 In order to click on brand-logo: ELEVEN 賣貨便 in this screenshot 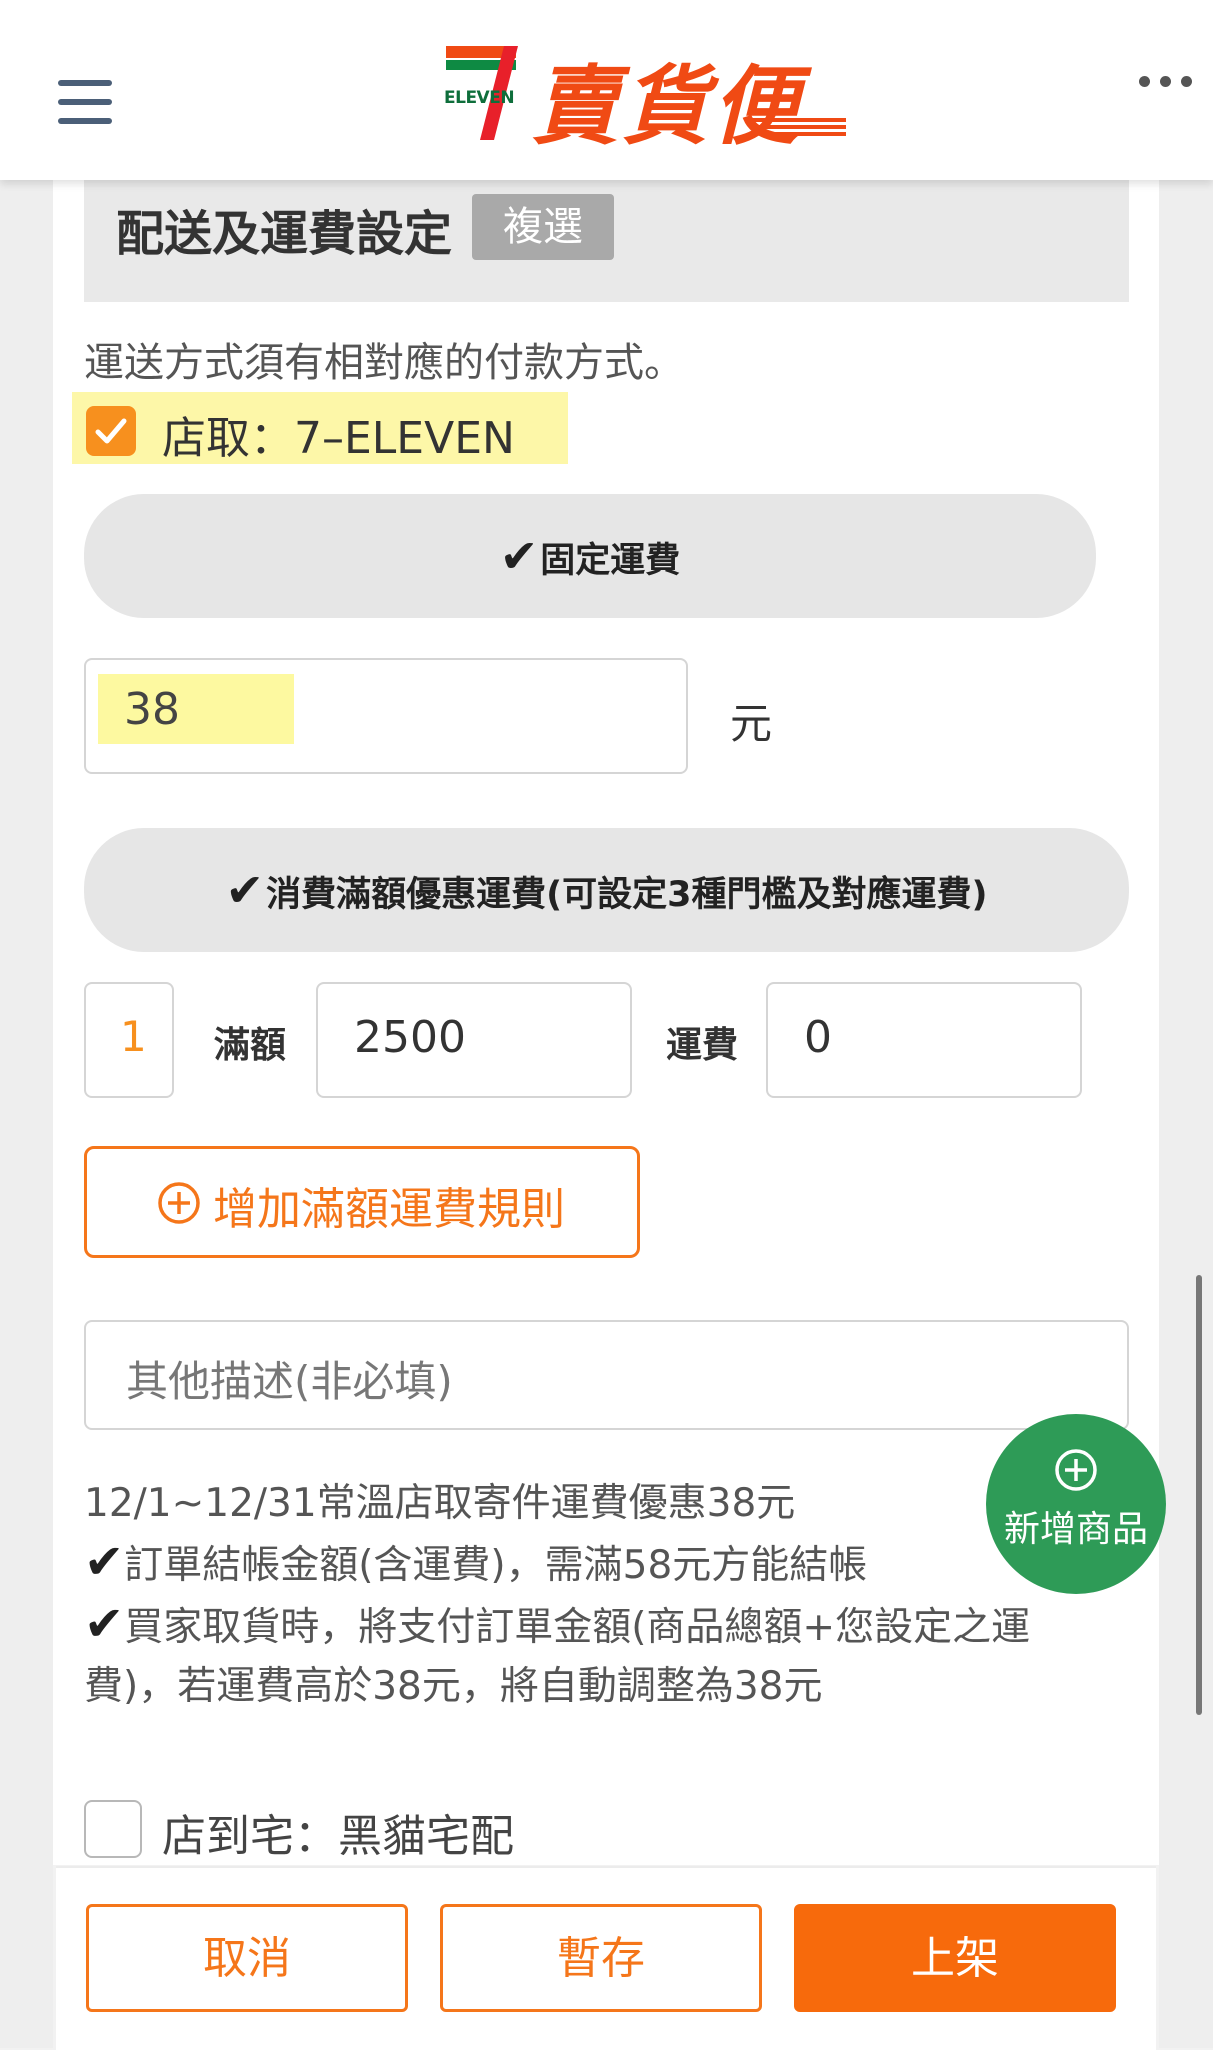, I will do `click(650, 100)`.